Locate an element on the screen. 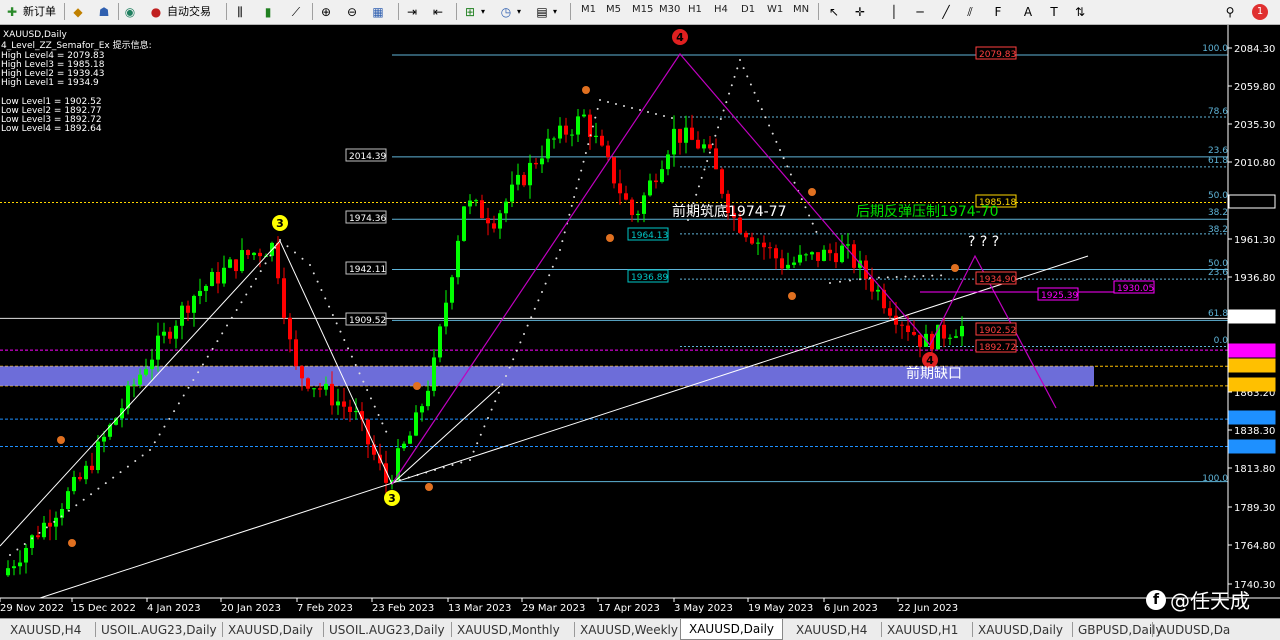 This screenshot has height=640, width=1280. notifications-button: 1 is located at coordinates (1260, 11).